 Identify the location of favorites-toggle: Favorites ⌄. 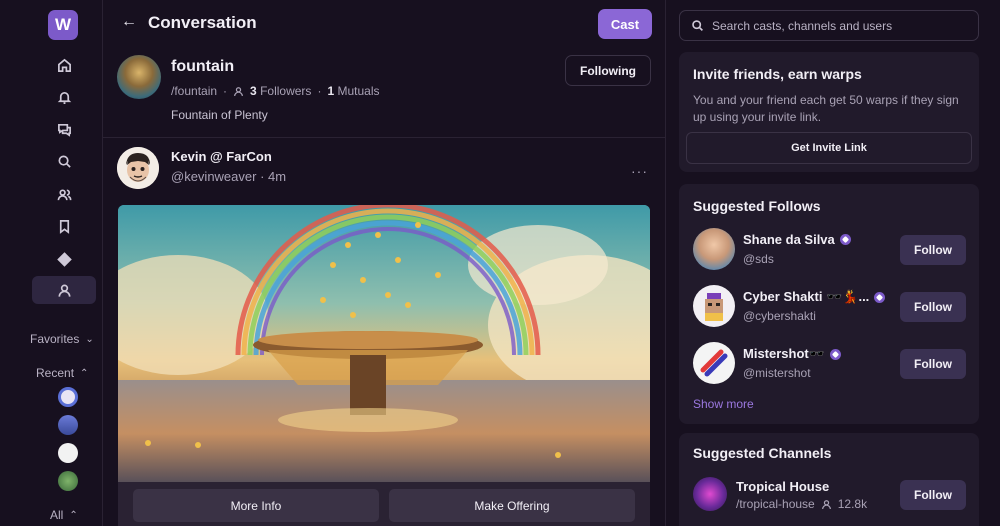
(62, 339).